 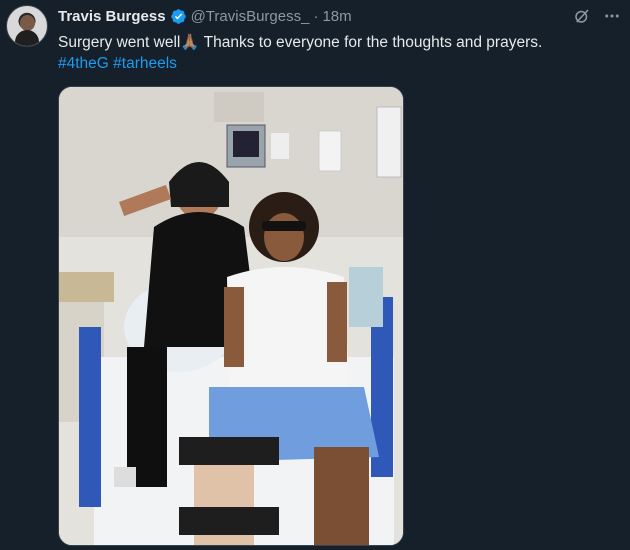 I want to click on more-icon, so click(x=612, y=16).